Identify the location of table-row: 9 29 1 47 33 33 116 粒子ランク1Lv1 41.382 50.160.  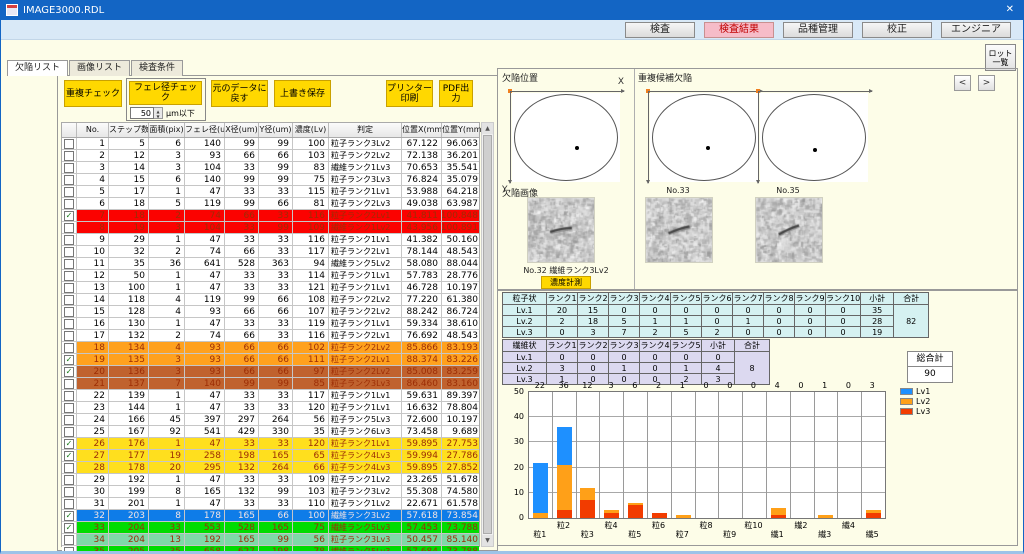
(270, 240).